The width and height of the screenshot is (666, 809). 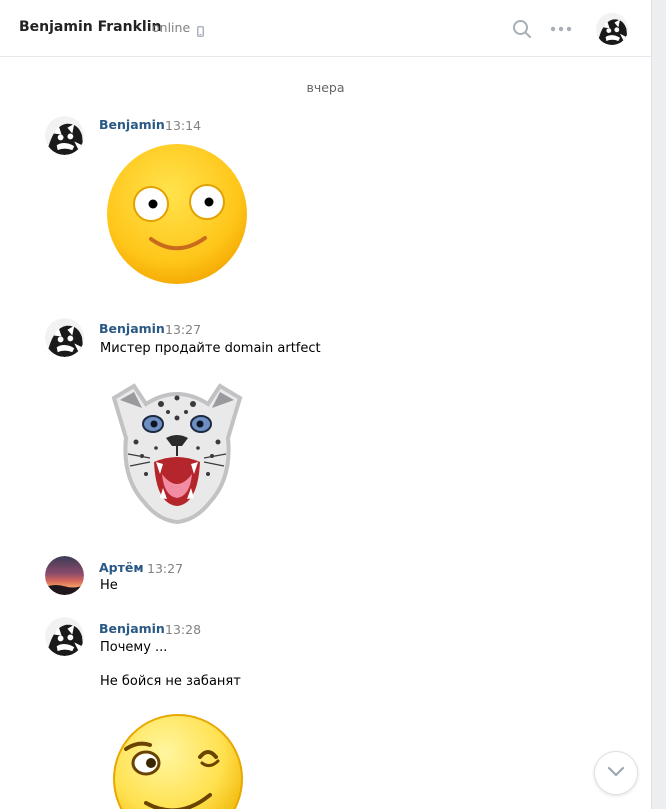 I want to click on search-icon, so click(x=522, y=31).